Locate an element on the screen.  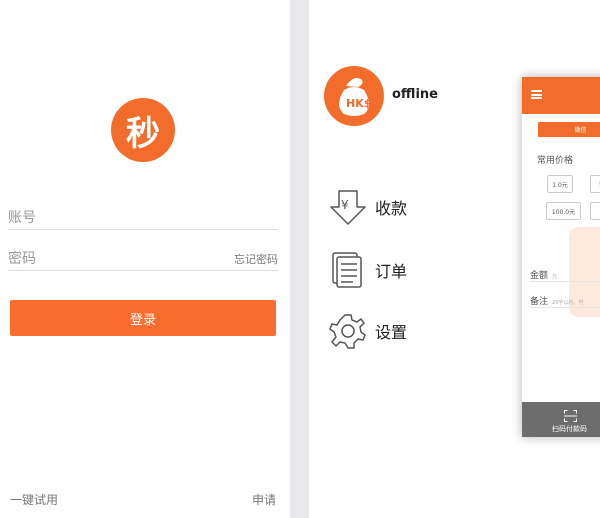
menu-item-label: 设置 is located at coordinates (391, 332).